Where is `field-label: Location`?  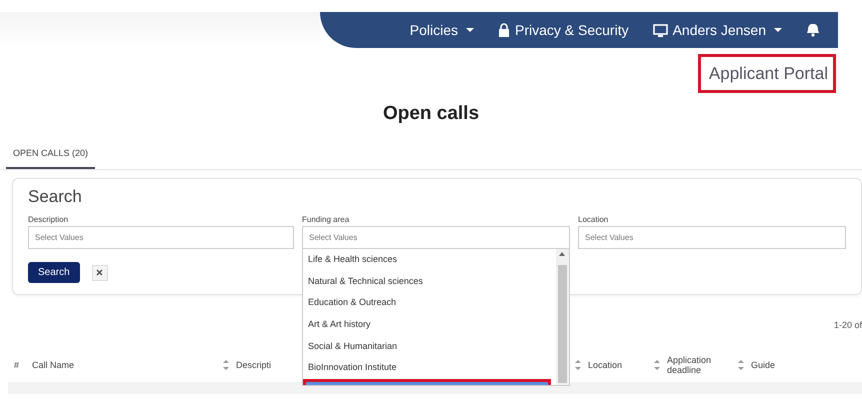
field-label: Location is located at coordinates (594, 219).